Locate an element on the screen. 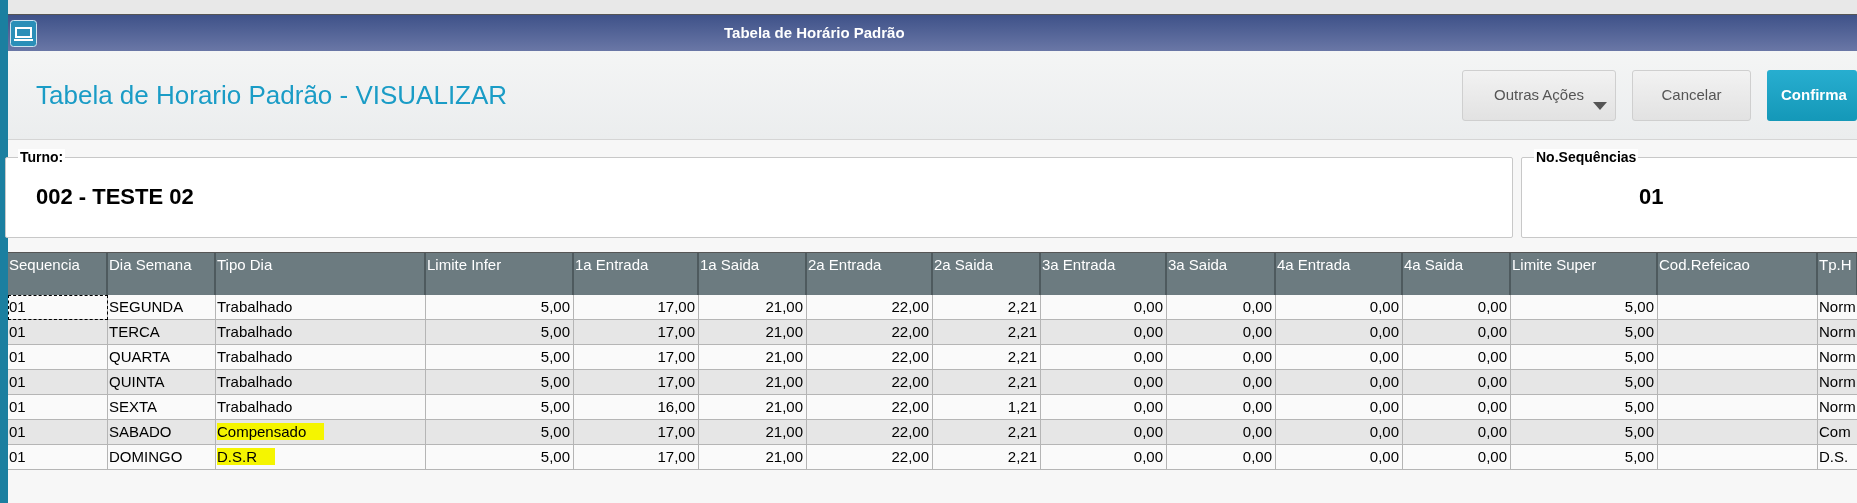 The height and width of the screenshot is (503, 1857). cancel-button: Cancelar is located at coordinates (1691, 95).